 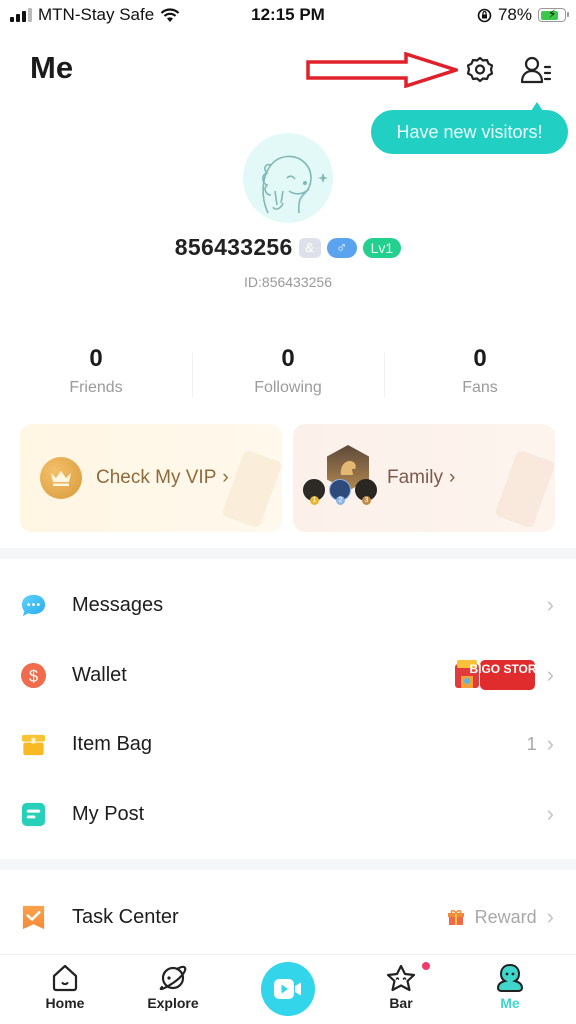 What do you see at coordinates (288, 744) in the screenshot?
I see `menu-item-item-bag: Item Bag 1 ›` at bounding box center [288, 744].